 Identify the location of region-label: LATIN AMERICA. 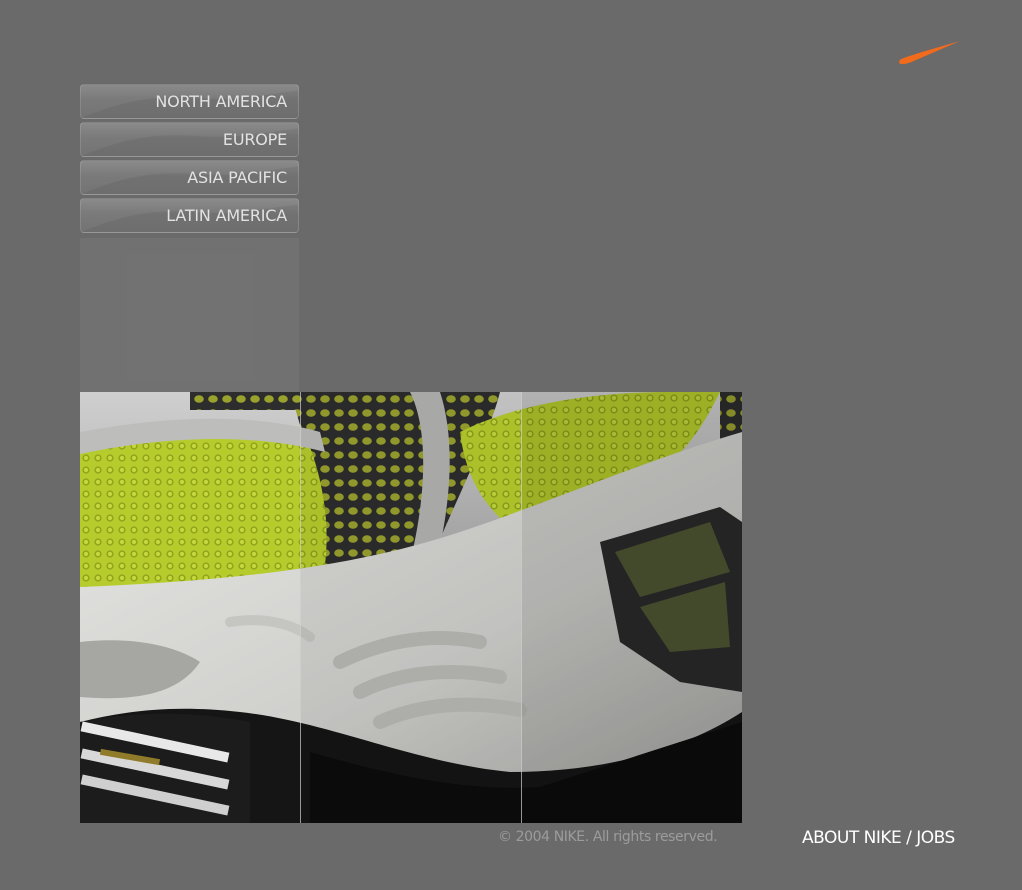
(226, 215).